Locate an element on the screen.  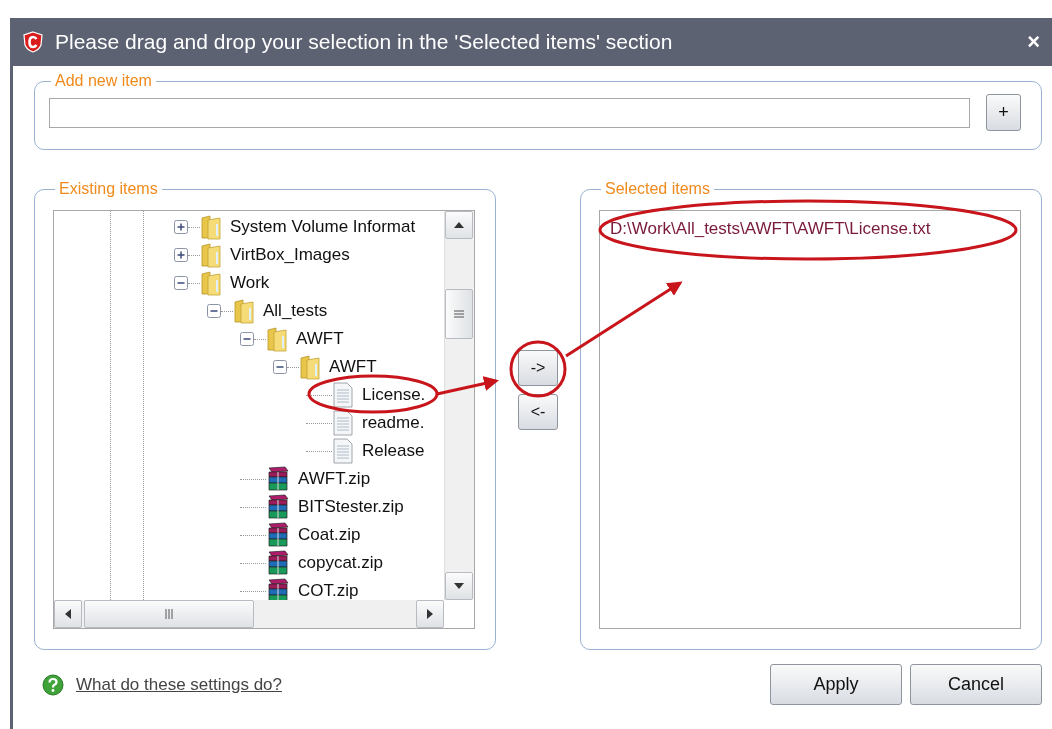
dialog-button: Apply is located at coordinates (836, 684).